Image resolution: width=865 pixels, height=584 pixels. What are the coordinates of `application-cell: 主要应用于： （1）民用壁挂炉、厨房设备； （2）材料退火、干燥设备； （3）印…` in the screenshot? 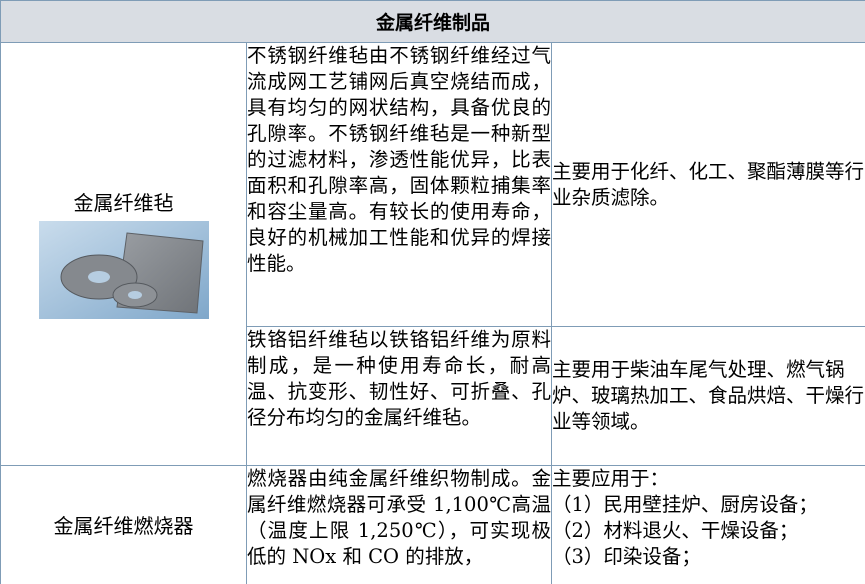 It's located at (707, 524).